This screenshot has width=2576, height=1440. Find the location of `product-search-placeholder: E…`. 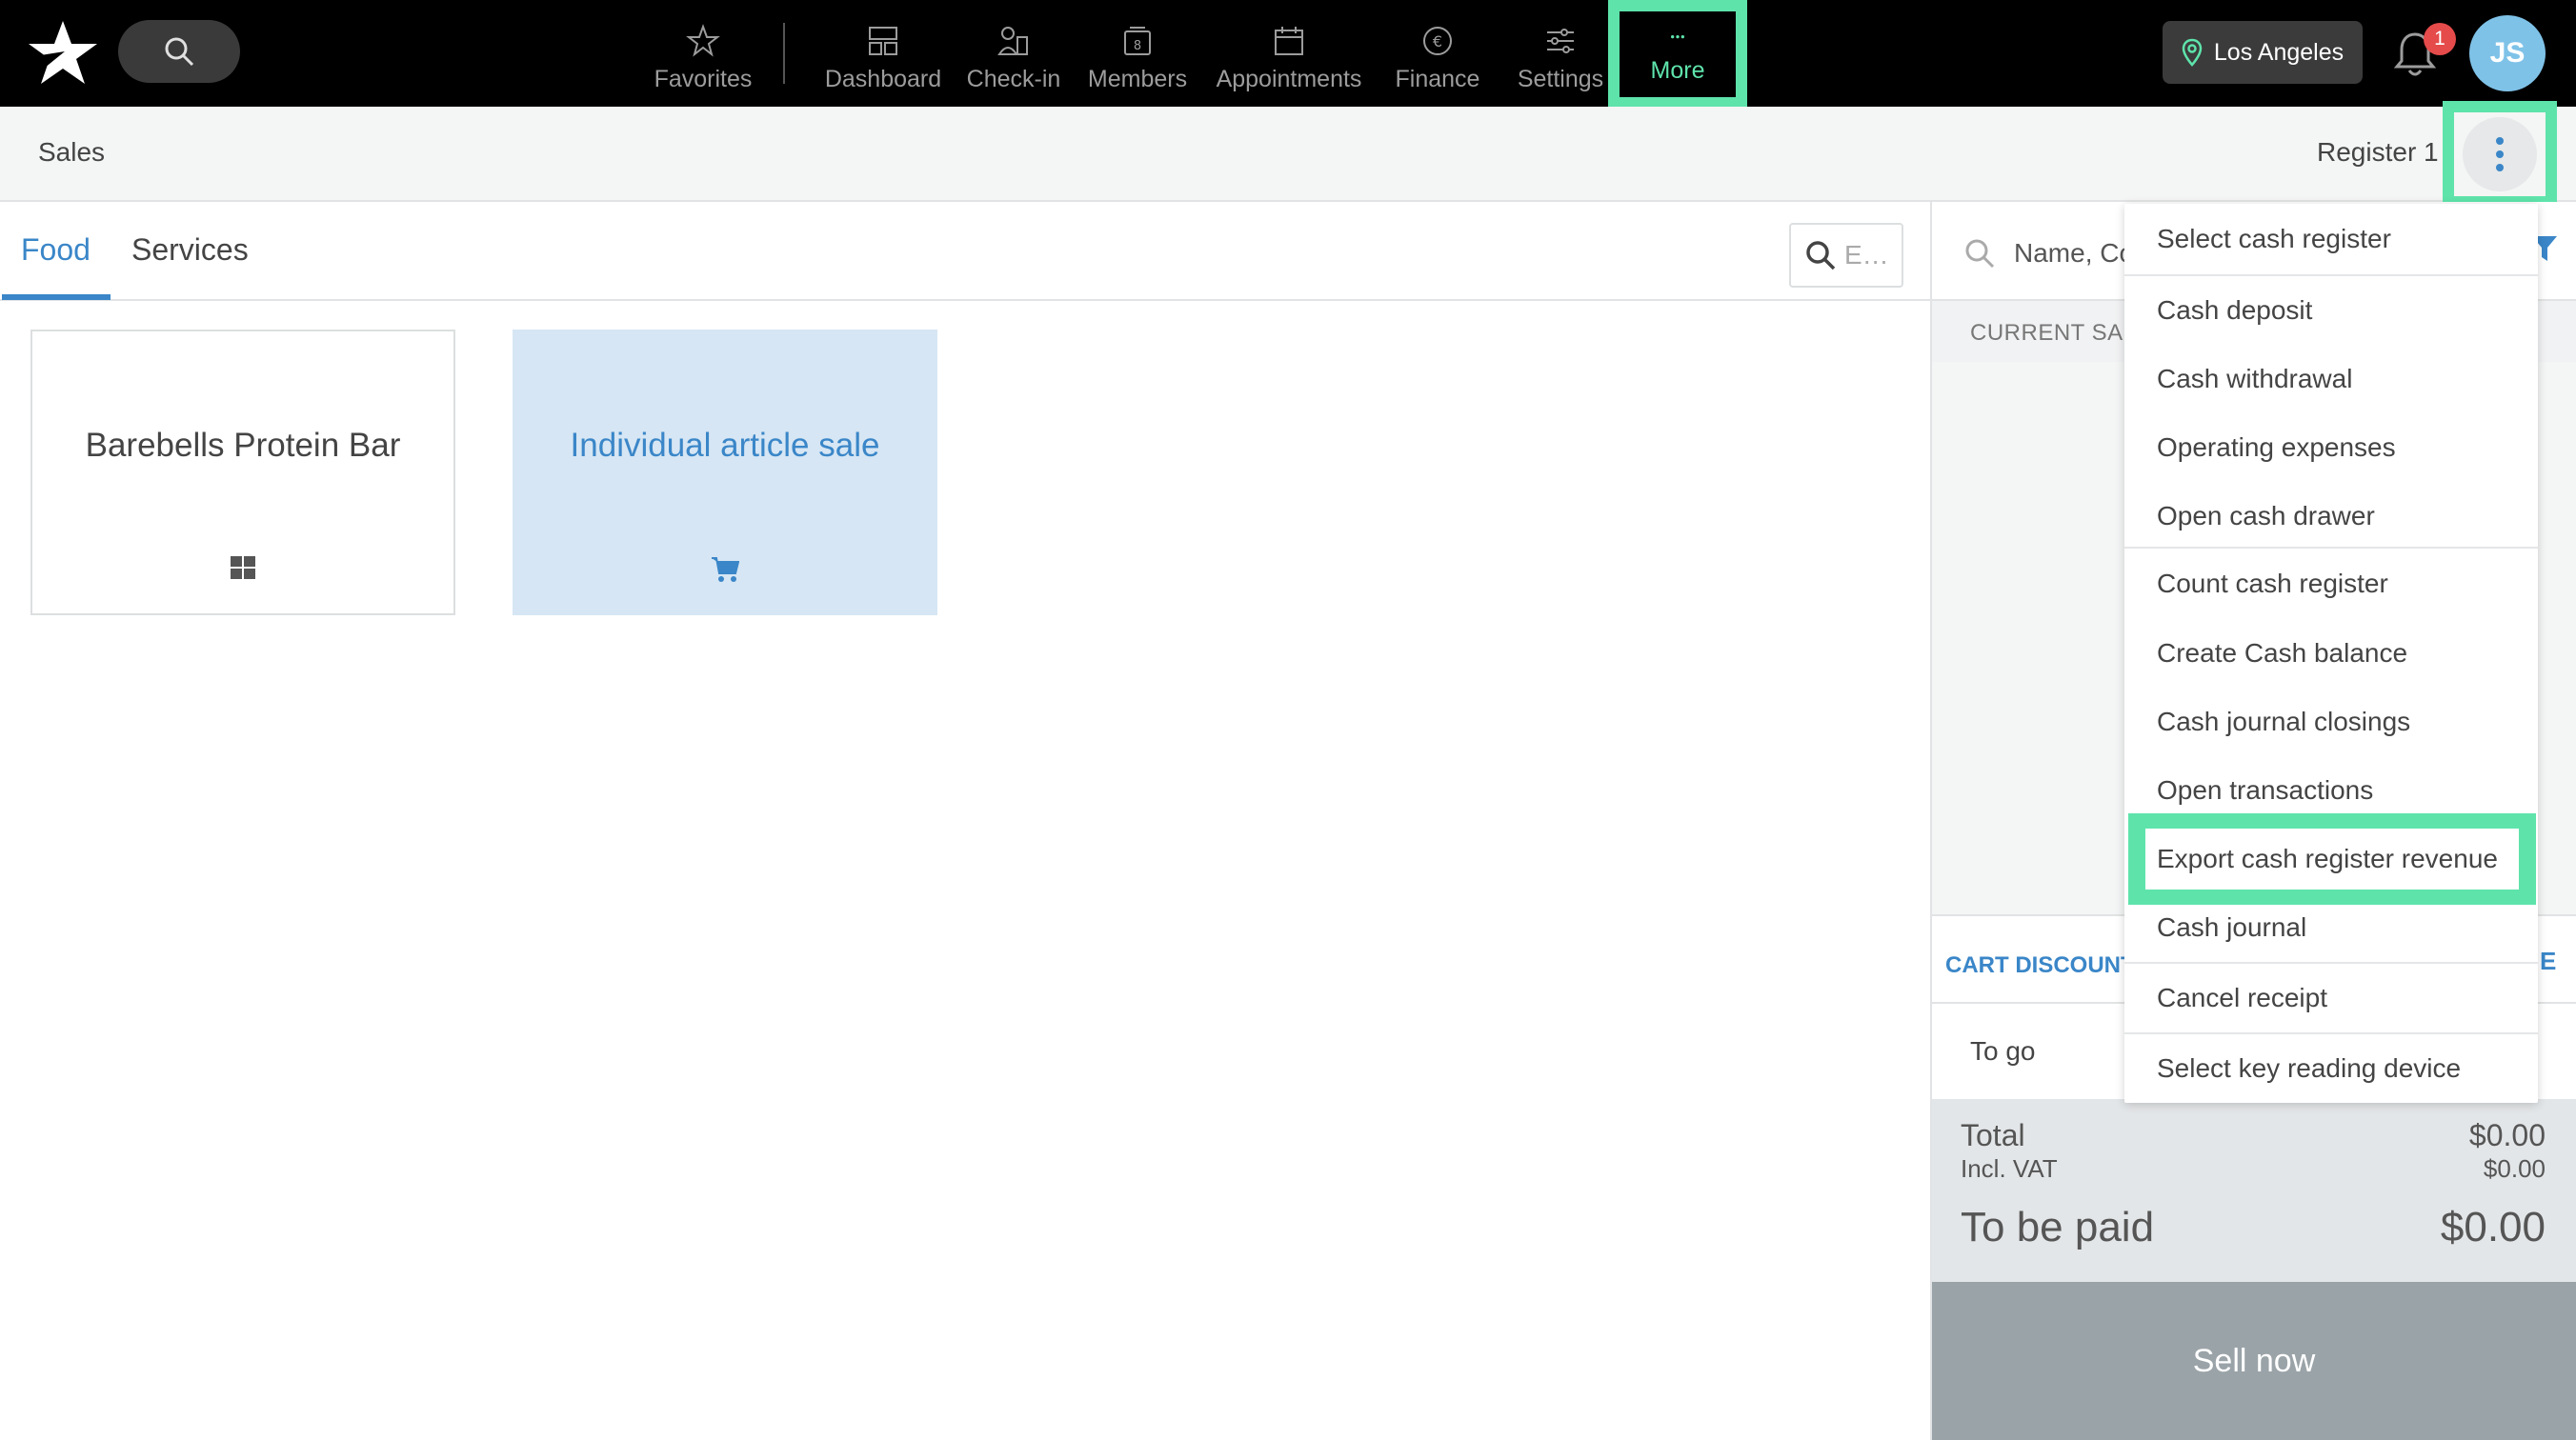

product-search-placeholder: E… is located at coordinates (1866, 255).